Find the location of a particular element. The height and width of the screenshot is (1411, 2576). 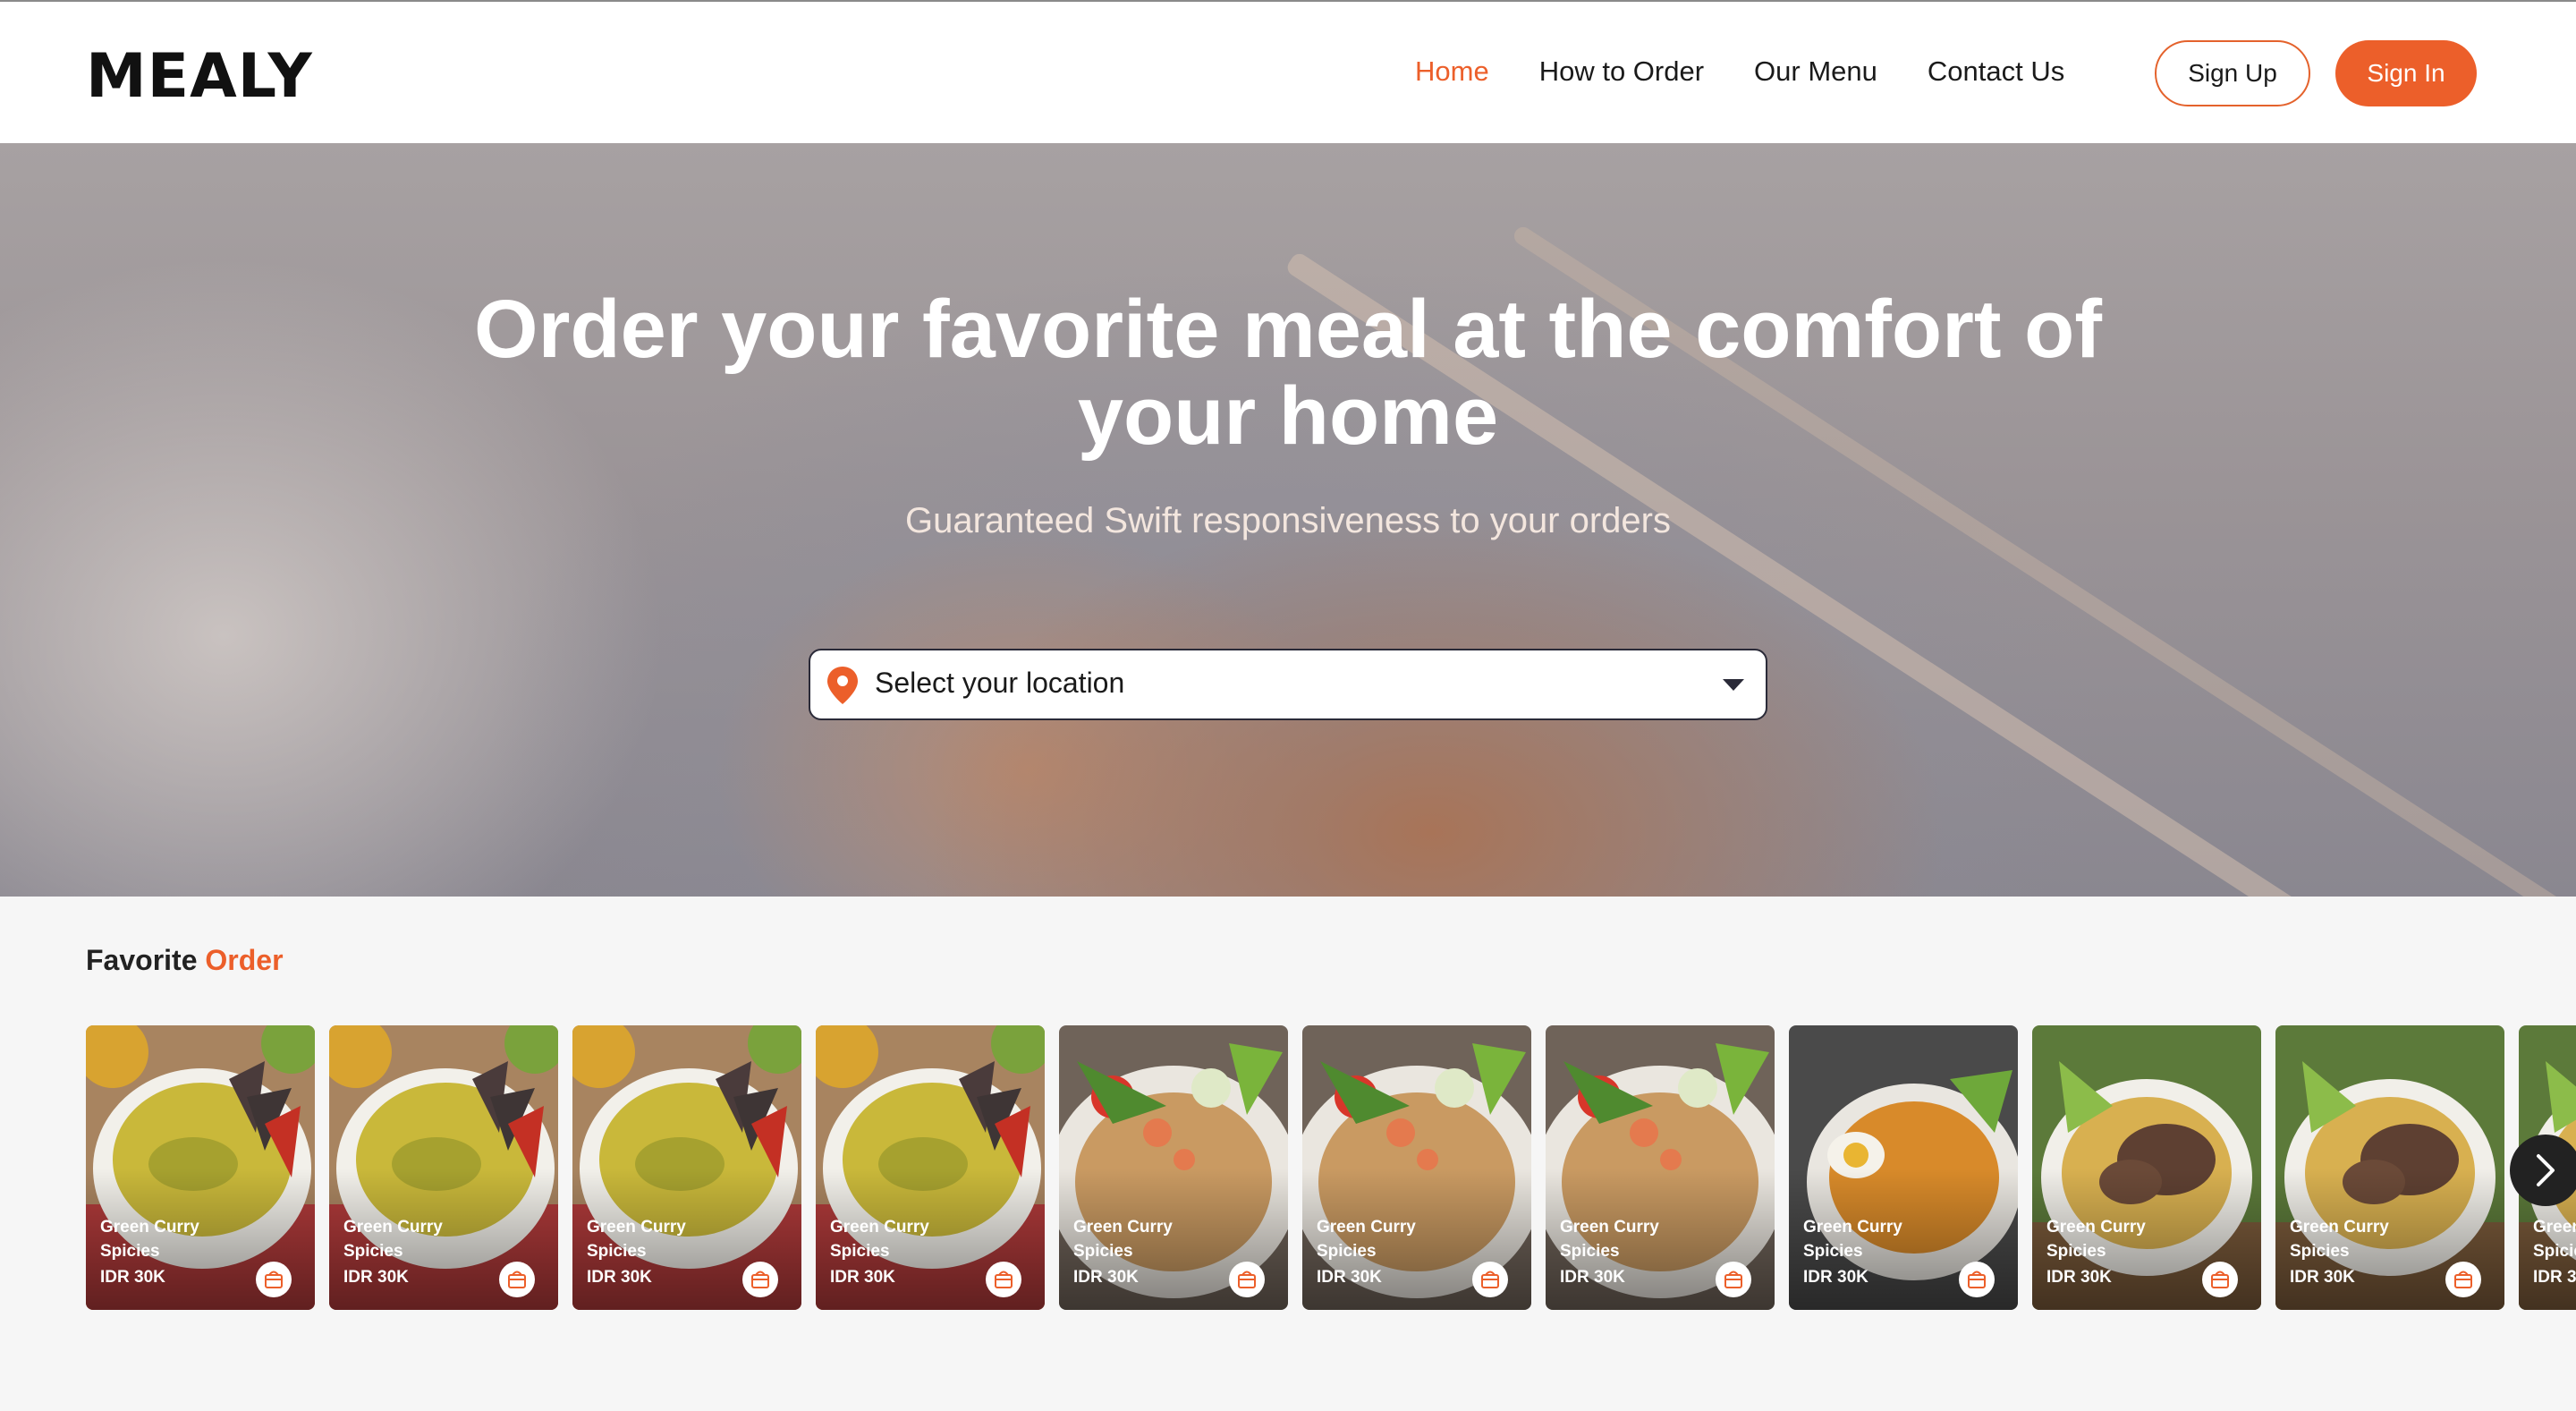

favorite-order-heading-accent: Order is located at coordinates (244, 960).